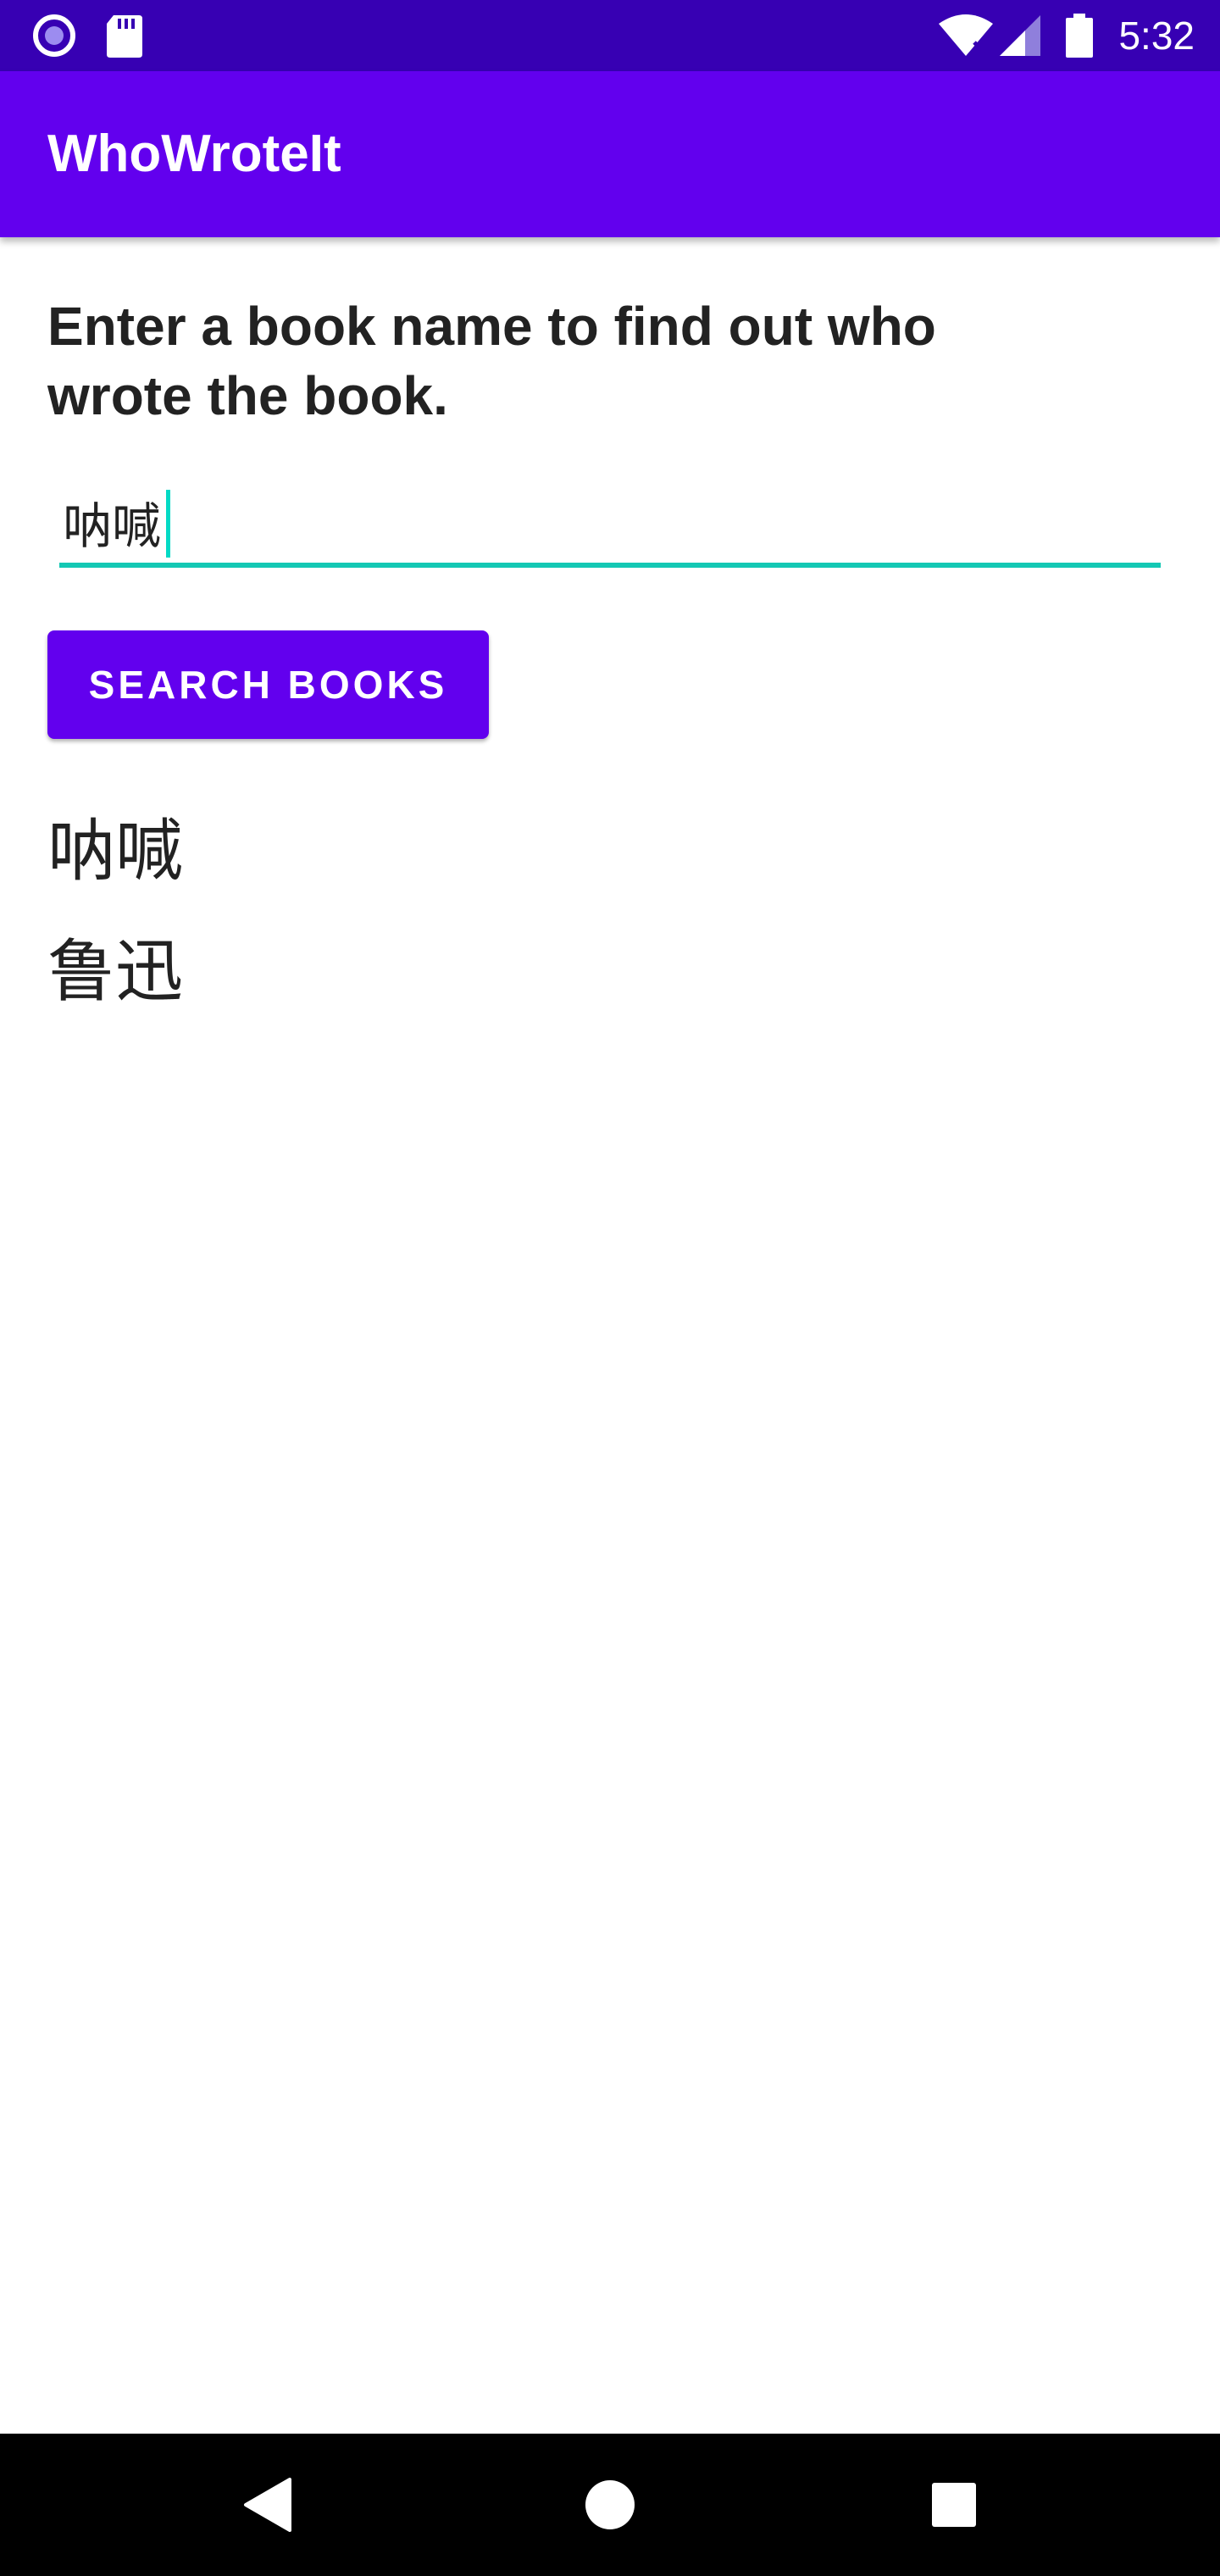 This screenshot has width=1220, height=2576. I want to click on book-input-container, so click(611, 525).